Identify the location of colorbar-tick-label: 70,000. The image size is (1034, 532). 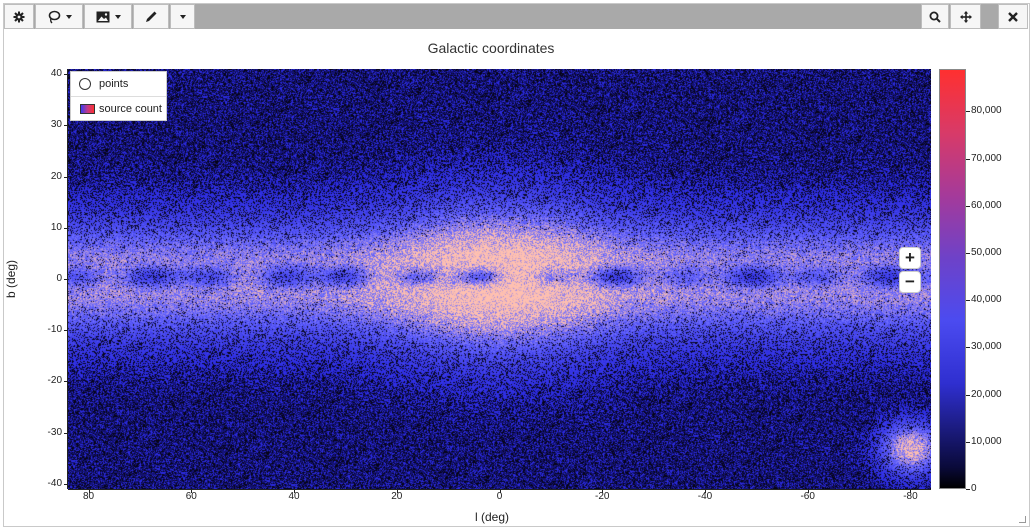
(986, 158).